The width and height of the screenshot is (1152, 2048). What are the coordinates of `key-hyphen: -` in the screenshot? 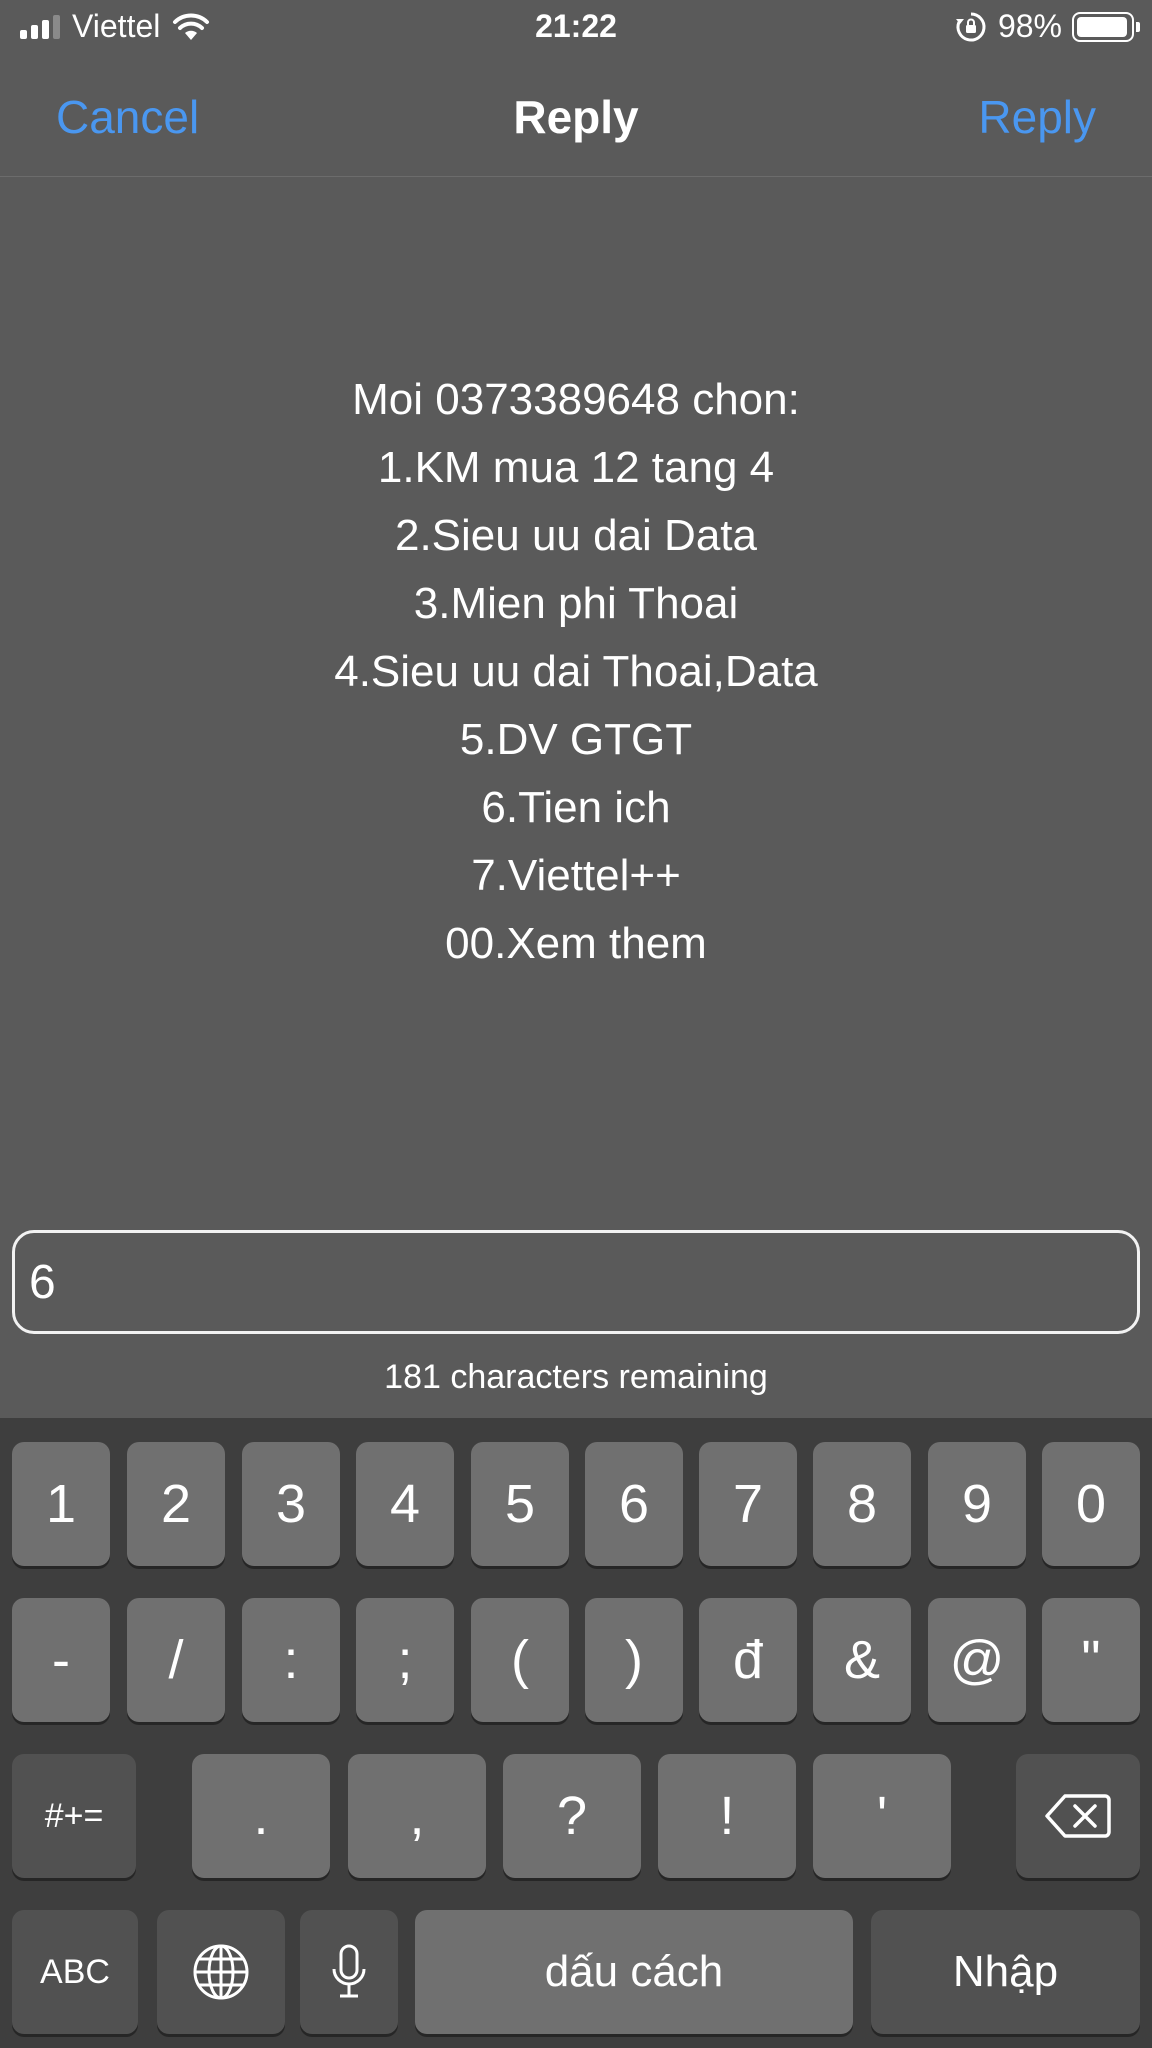 It's located at (61, 1660).